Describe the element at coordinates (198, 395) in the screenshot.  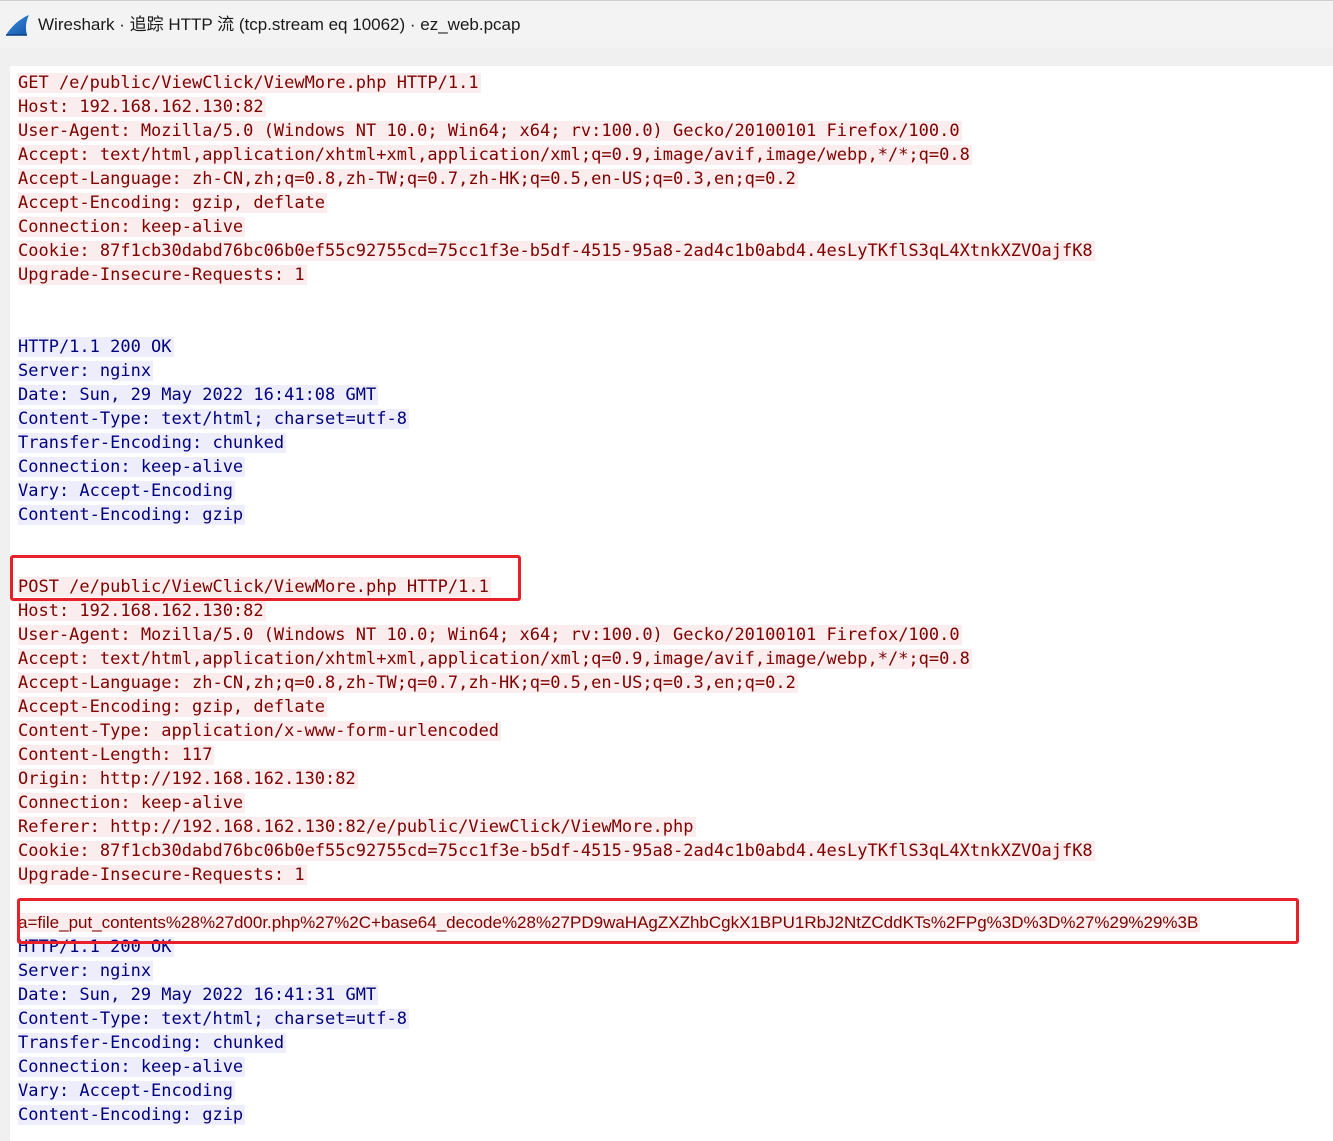
I see `response-header-text: Date: Sun, 29 May 2022 16:41:08 GMT` at that location.